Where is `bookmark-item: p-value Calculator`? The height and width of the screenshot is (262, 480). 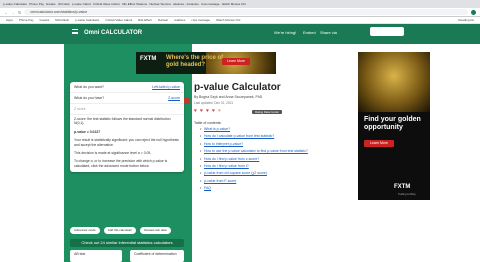
bookmark-item: p-value Calculator is located at coordinates (87, 20).